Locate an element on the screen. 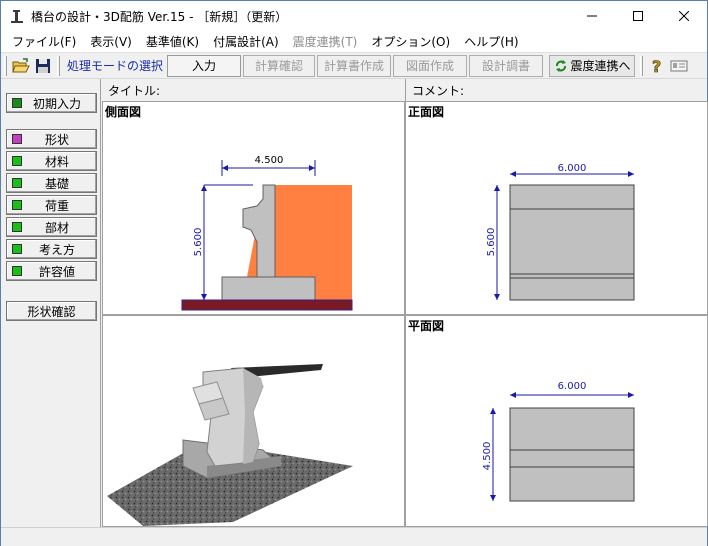 The width and height of the screenshot is (708, 546). mode-calc-check-button: 計算確認 is located at coordinates (279, 65).